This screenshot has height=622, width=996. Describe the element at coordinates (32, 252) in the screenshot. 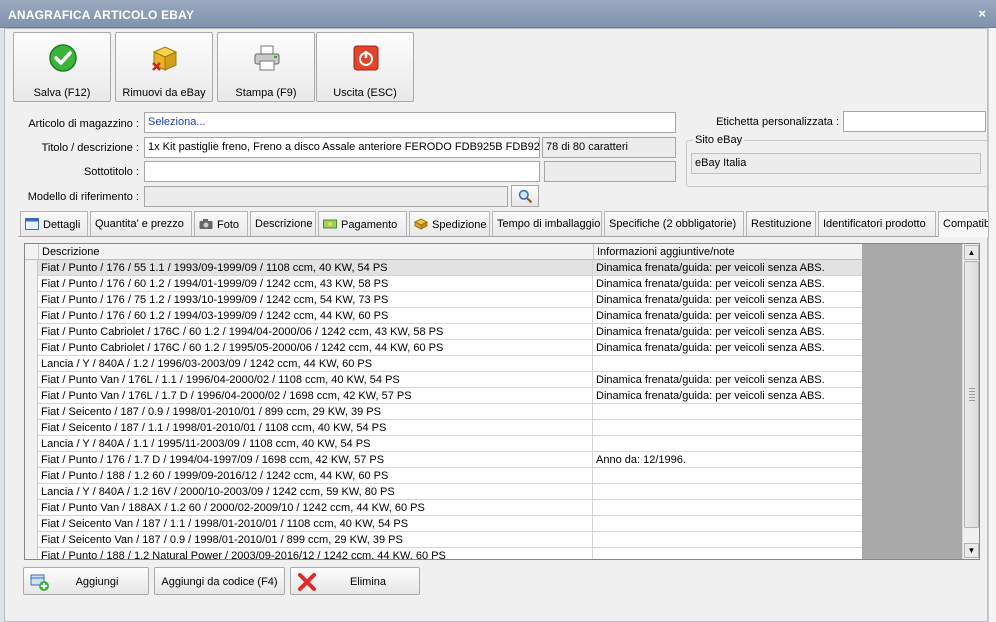

I see `header-selector` at that location.